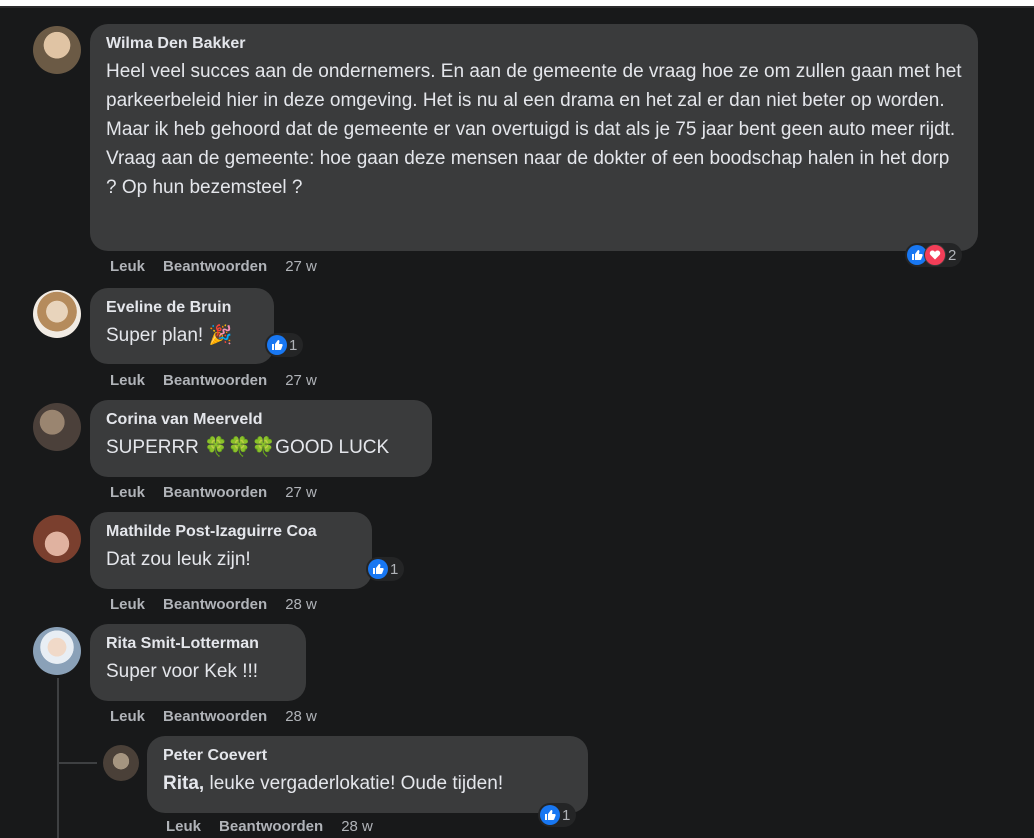 This screenshot has height=838, width=1034. Describe the element at coordinates (367, 756) in the screenshot. I see `comment-author: Peter Coevert` at that location.